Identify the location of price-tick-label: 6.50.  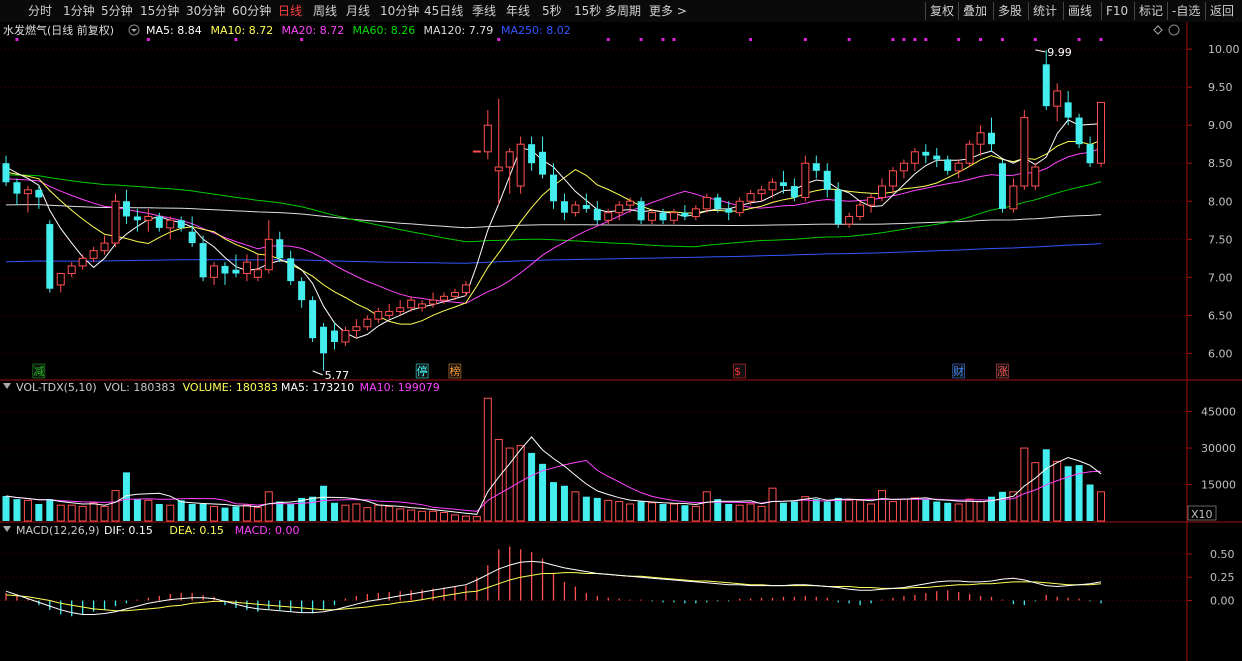
(1220, 315).